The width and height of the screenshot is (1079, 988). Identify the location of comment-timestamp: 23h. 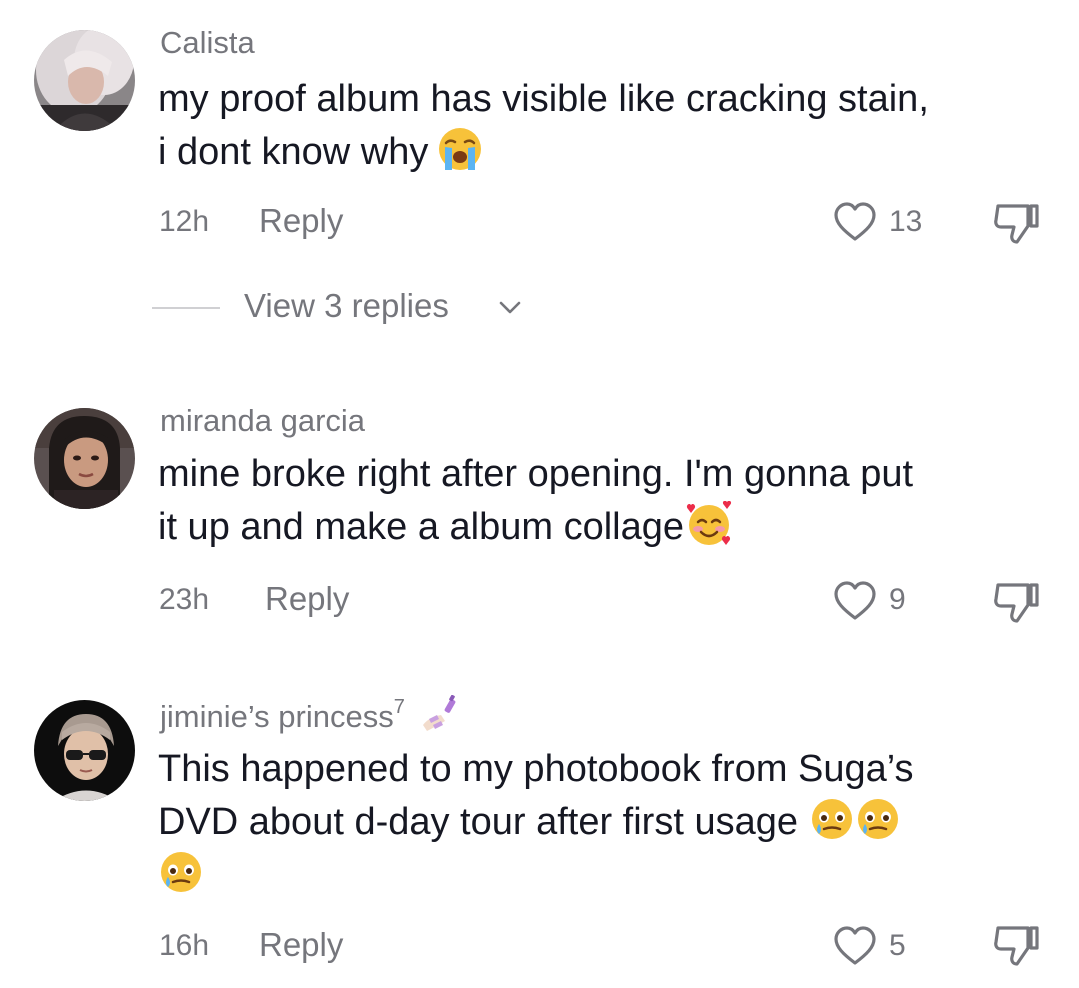
(184, 599).